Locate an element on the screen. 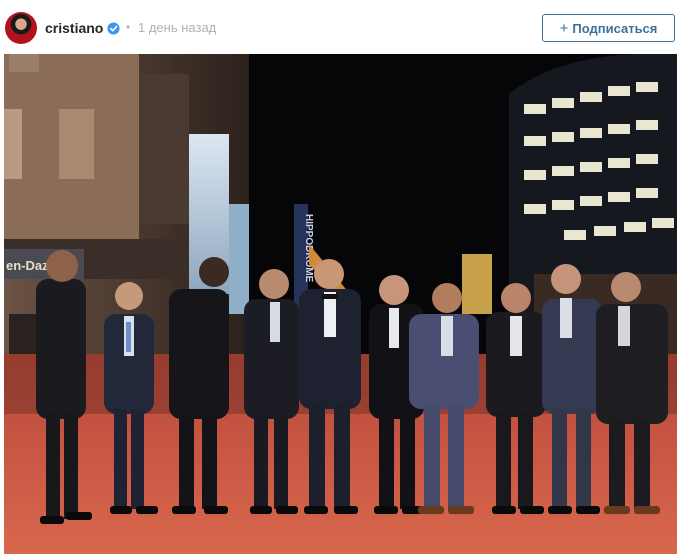  username-link: cristiano is located at coordinates (74, 28).